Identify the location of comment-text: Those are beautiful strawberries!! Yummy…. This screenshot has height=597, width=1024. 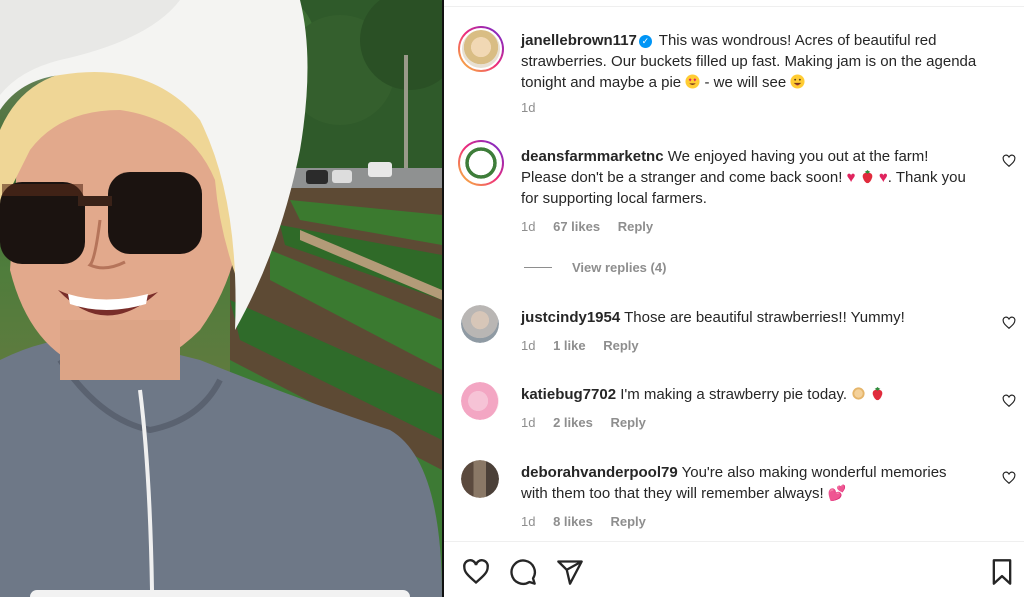
(764, 317).